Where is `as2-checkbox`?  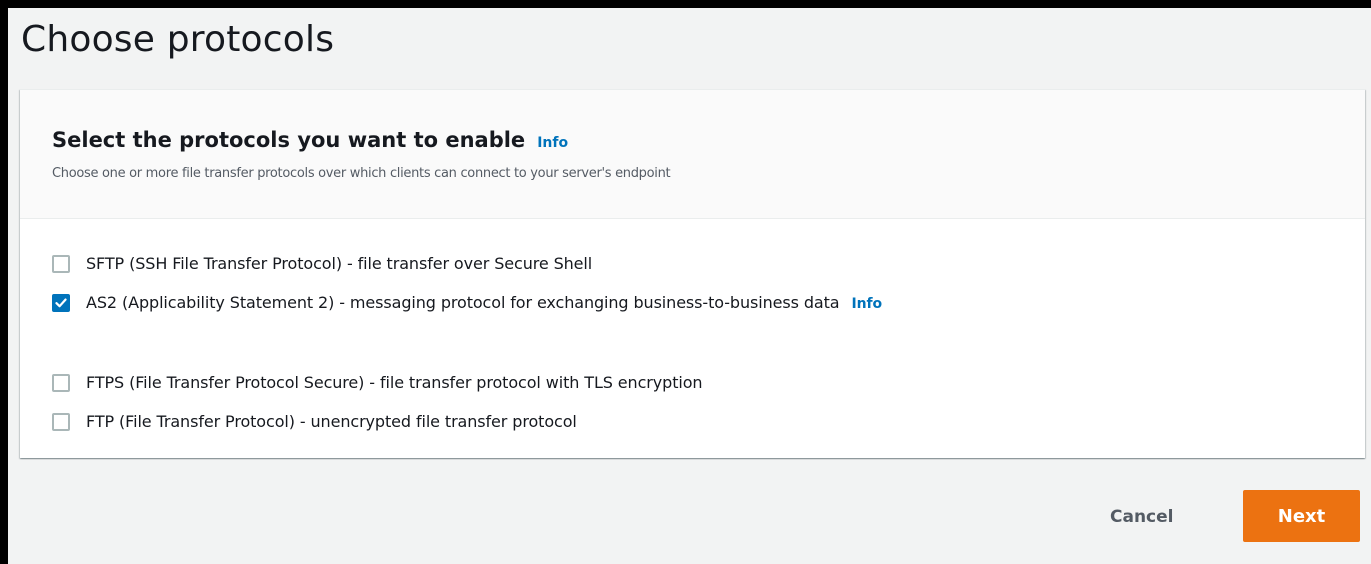 as2-checkbox is located at coordinates (61, 303).